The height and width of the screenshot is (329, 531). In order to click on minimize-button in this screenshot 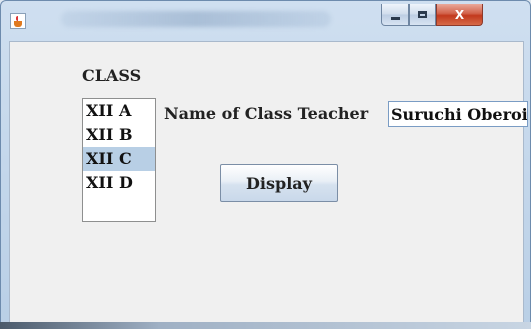, I will do `click(395, 15)`.